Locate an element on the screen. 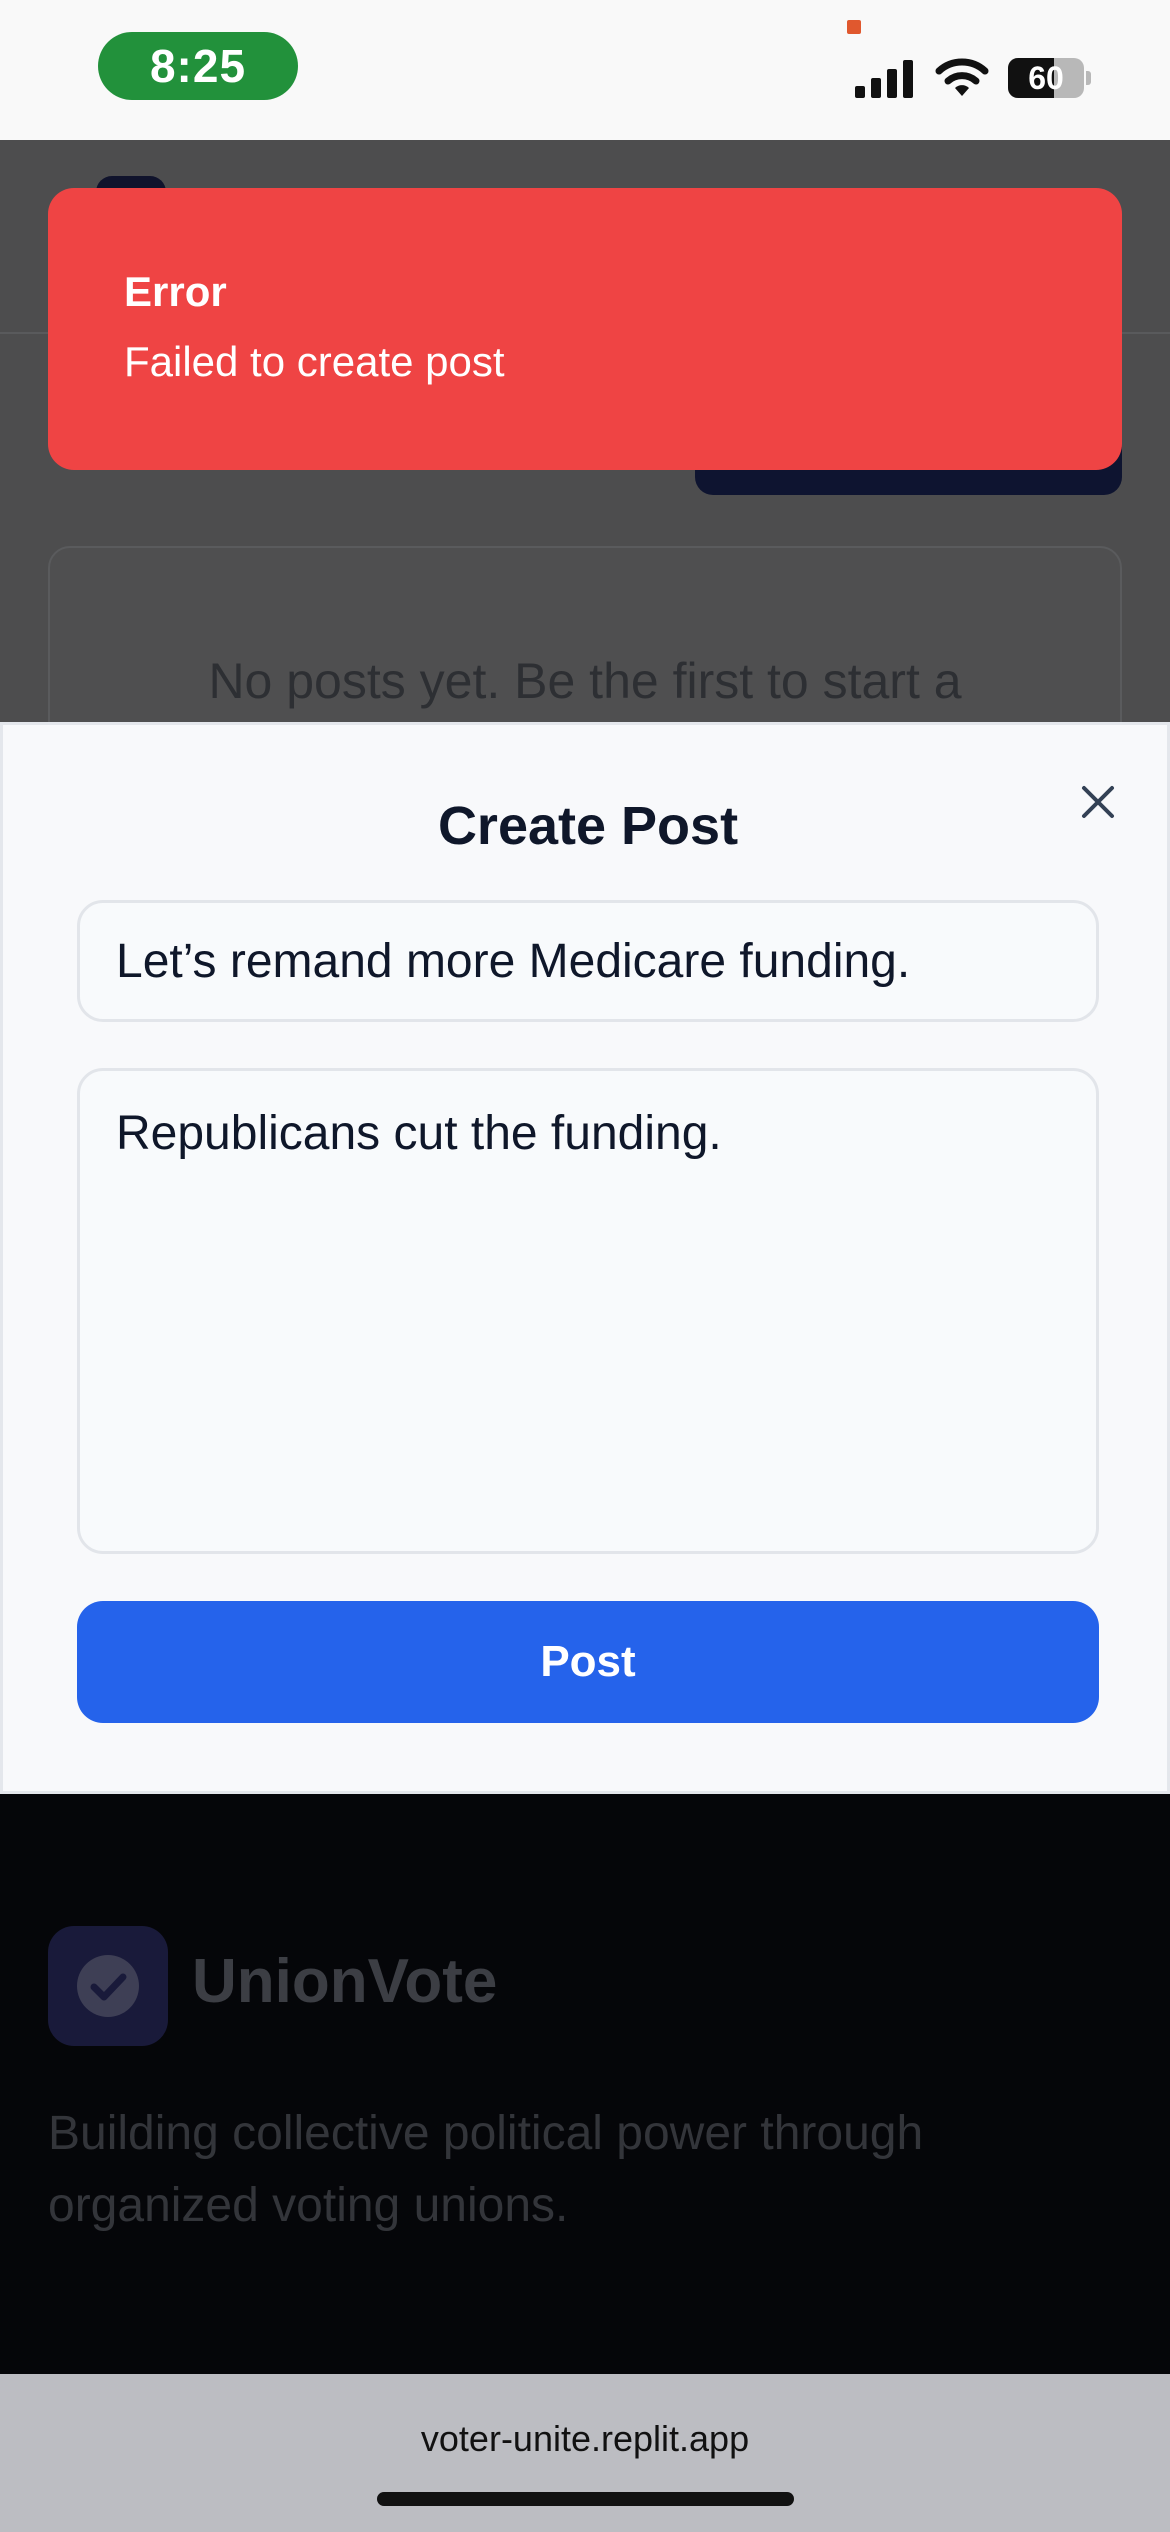 The width and height of the screenshot is (1170, 2532). battery-percent: 60 is located at coordinates (1046, 78).